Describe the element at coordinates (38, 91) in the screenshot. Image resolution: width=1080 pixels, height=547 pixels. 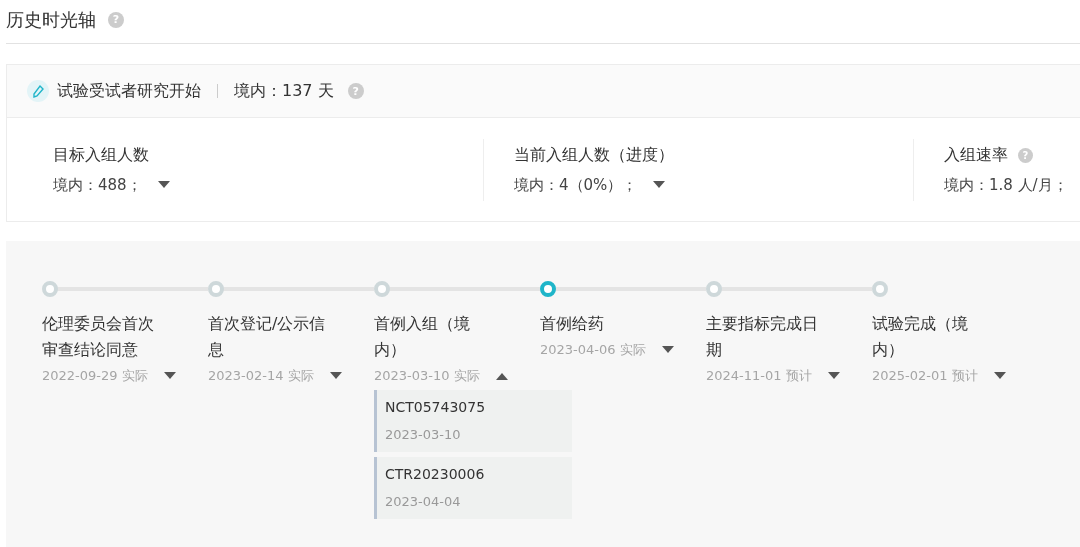
I see `pencil-icon` at that location.